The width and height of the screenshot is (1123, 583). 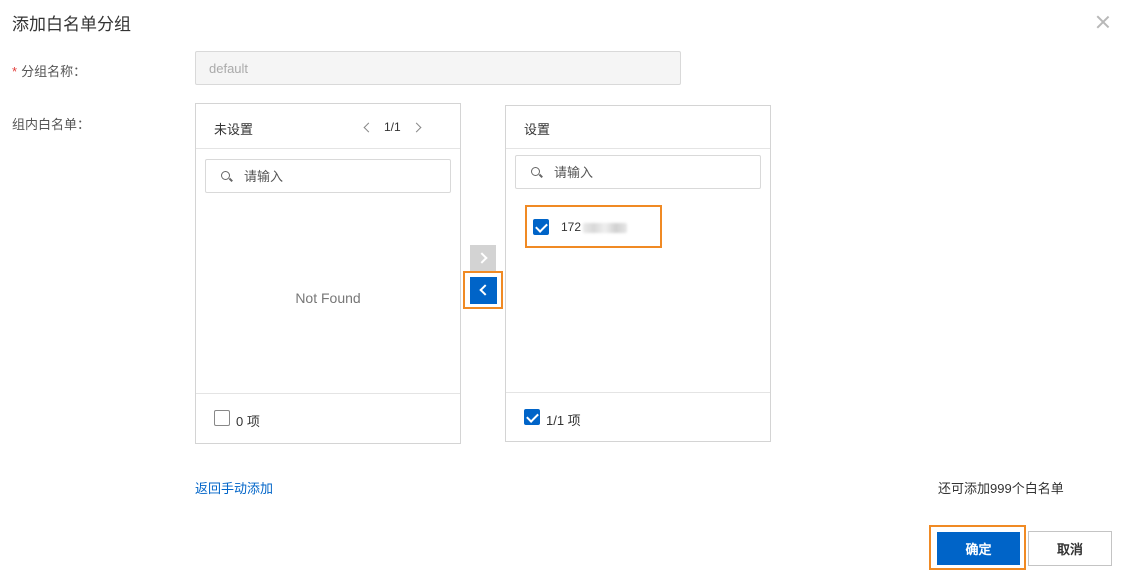 I want to click on move-left-highlight, so click(x=483, y=290).